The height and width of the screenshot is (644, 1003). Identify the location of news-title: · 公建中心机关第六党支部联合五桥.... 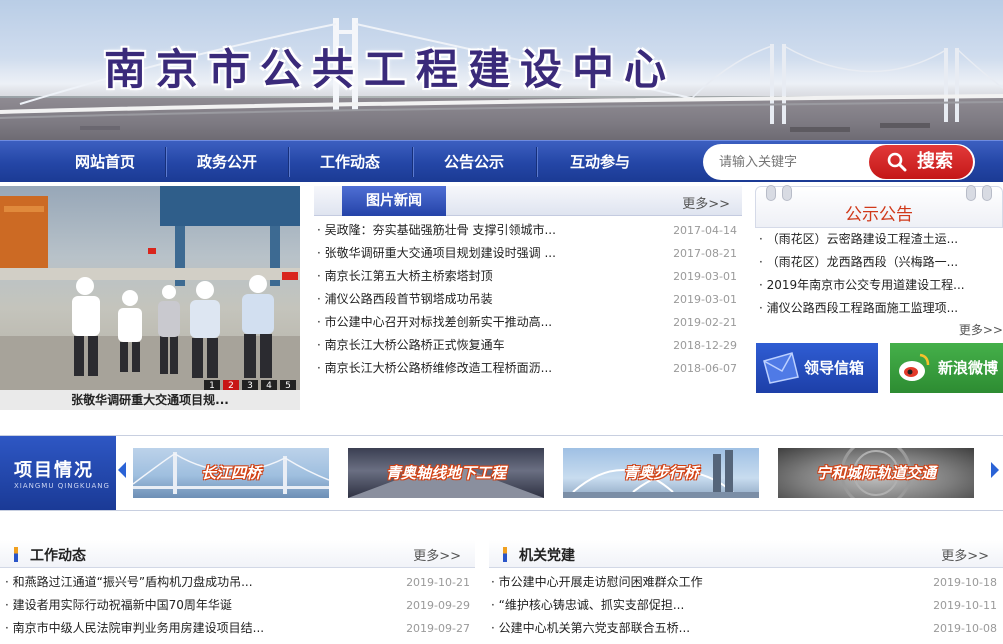
(590, 628).